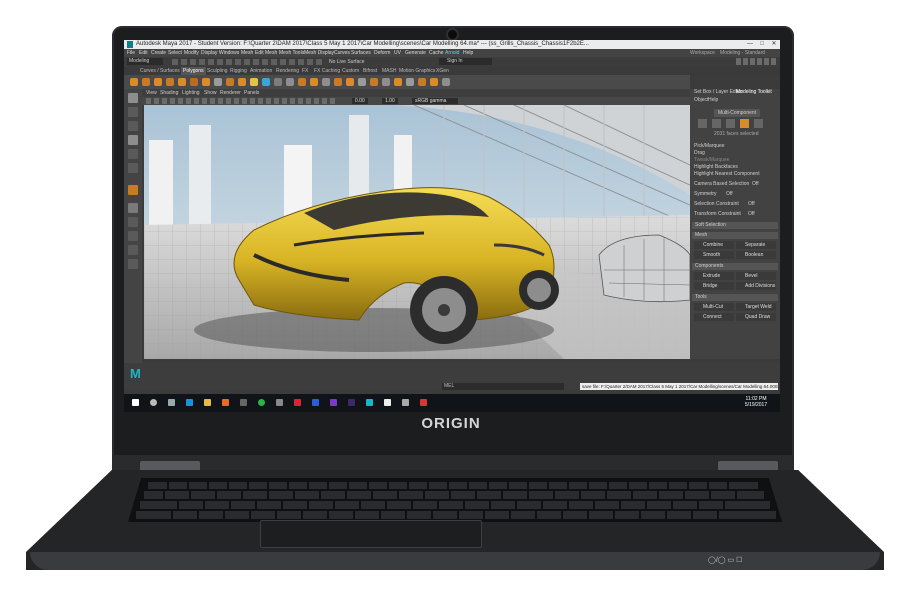  Describe the element at coordinates (254, 82) in the screenshot. I see `type-icon` at that location.